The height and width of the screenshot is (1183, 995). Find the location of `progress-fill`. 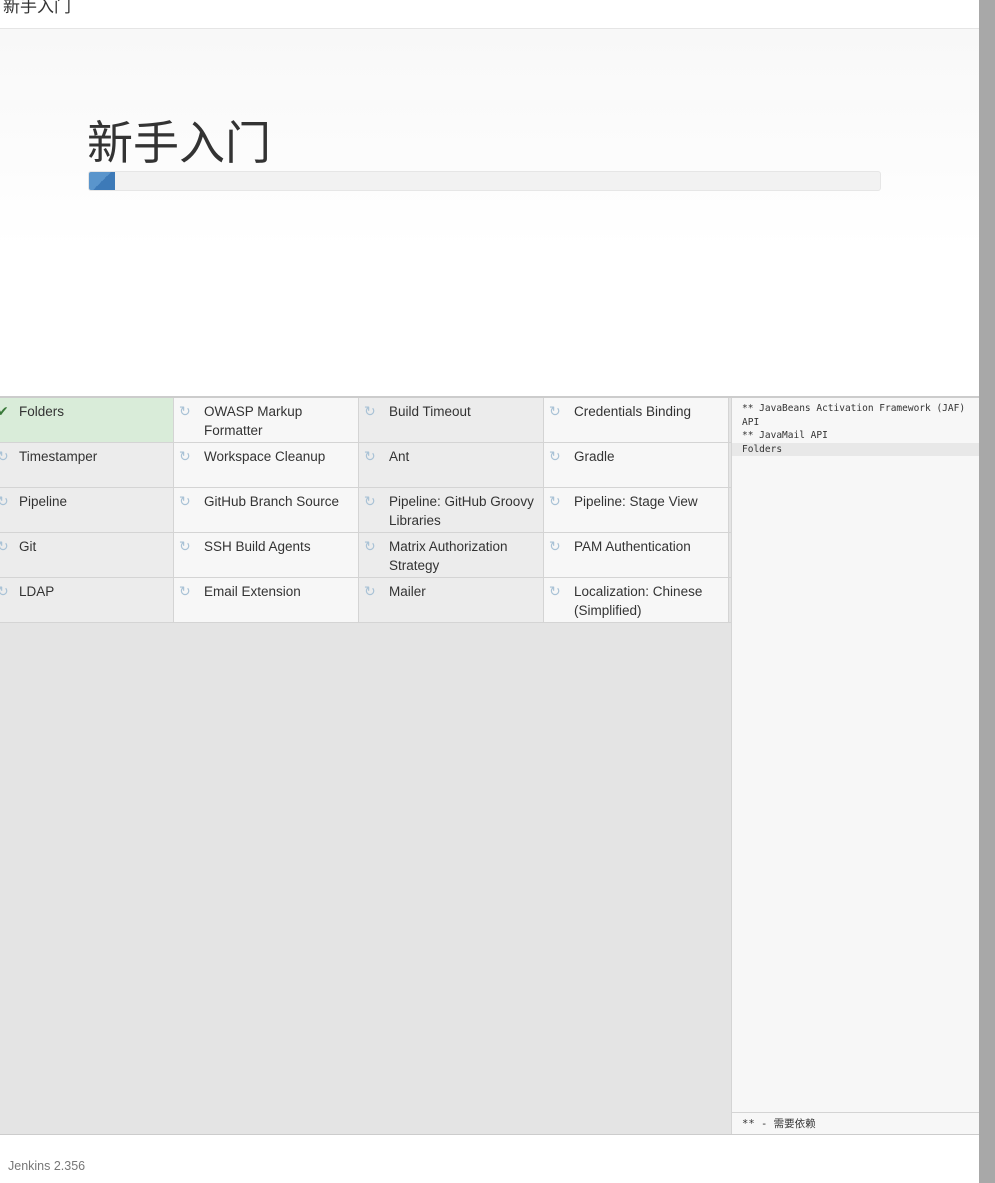

progress-fill is located at coordinates (102, 181).